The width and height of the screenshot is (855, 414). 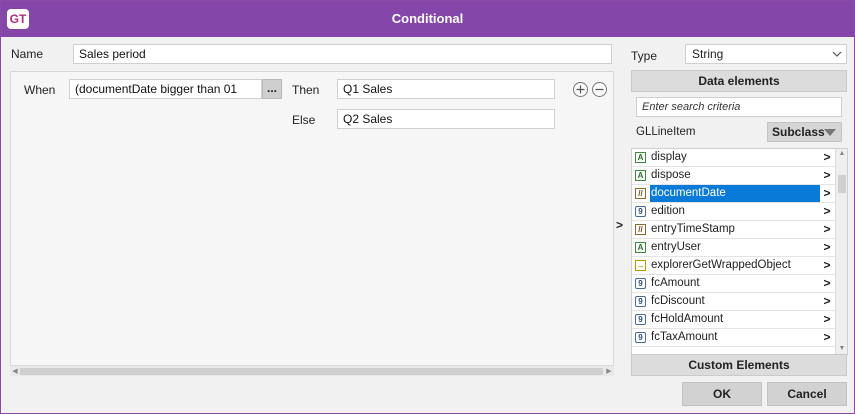 What do you see at coordinates (446, 119) in the screenshot?
I see `else-input: Q2 Sales` at bounding box center [446, 119].